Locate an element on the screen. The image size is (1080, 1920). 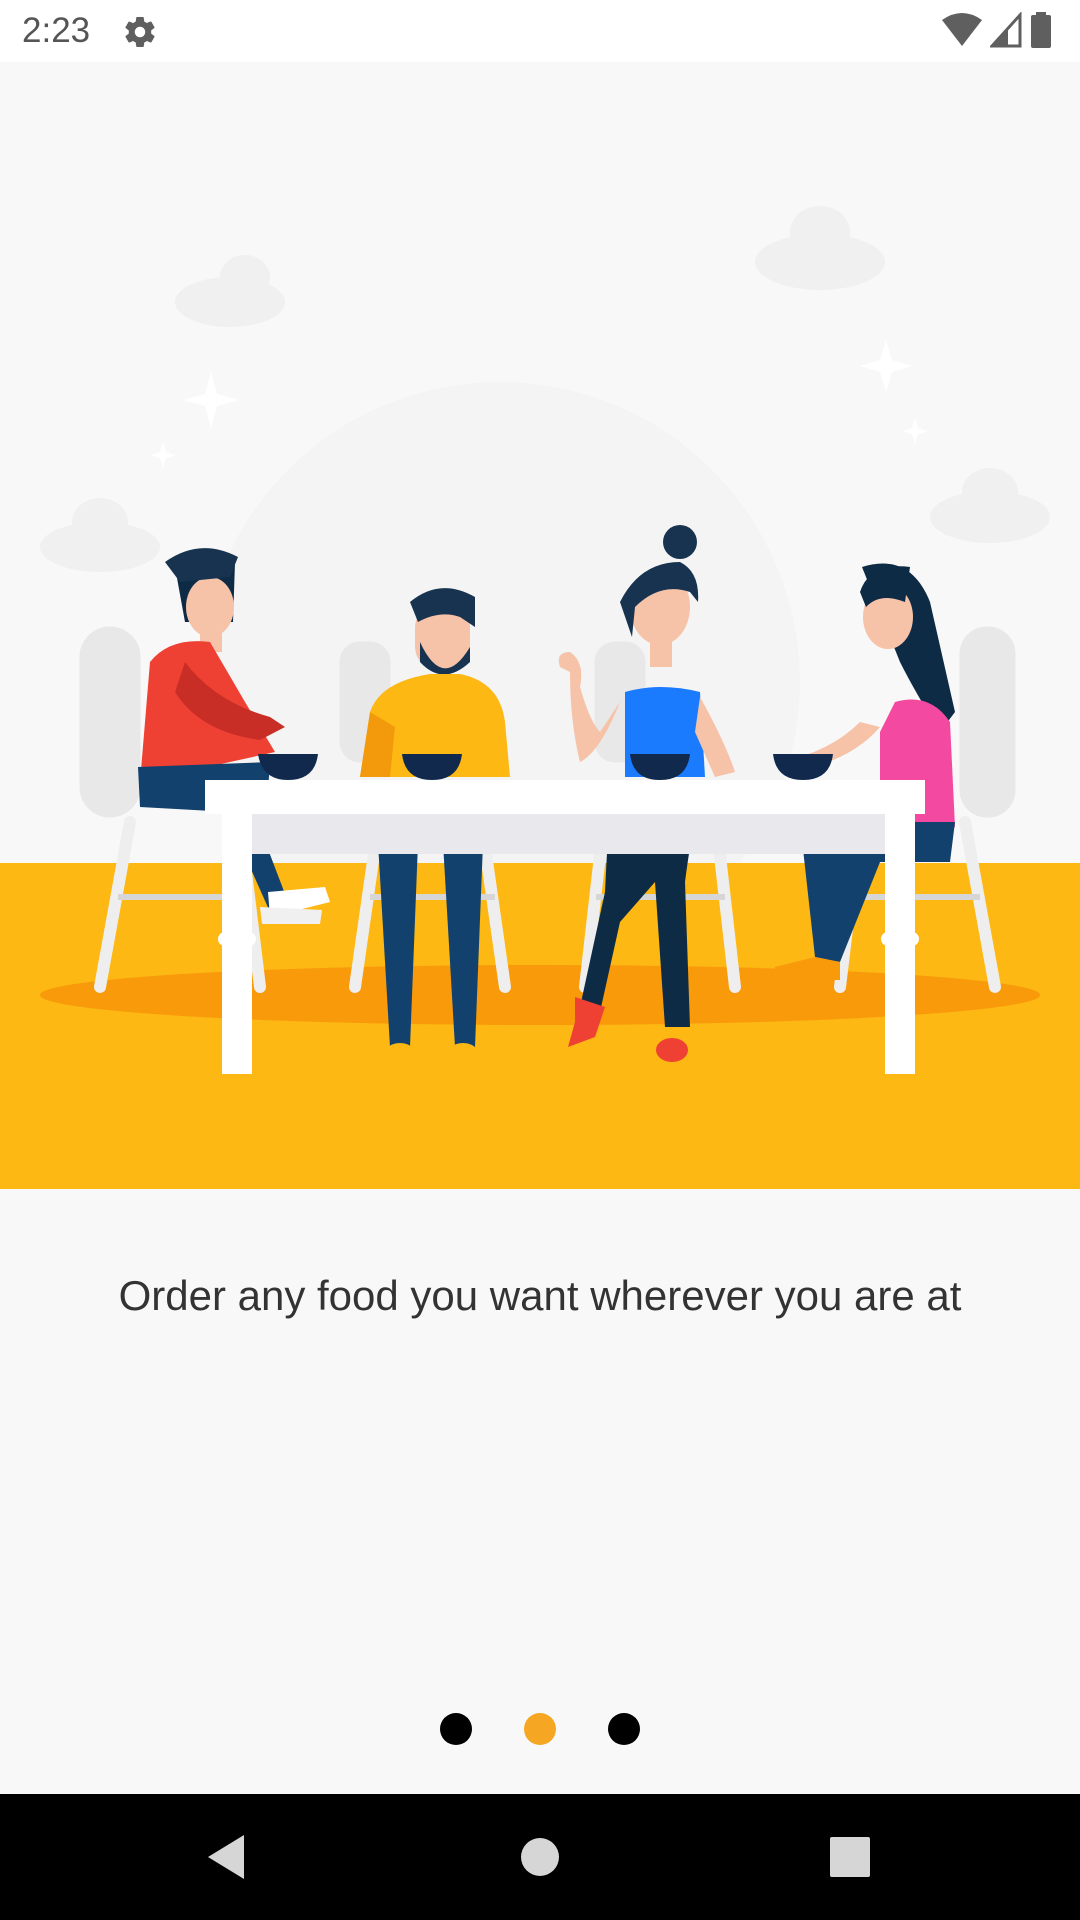
system-navigation-bar is located at coordinates (540, 1857).